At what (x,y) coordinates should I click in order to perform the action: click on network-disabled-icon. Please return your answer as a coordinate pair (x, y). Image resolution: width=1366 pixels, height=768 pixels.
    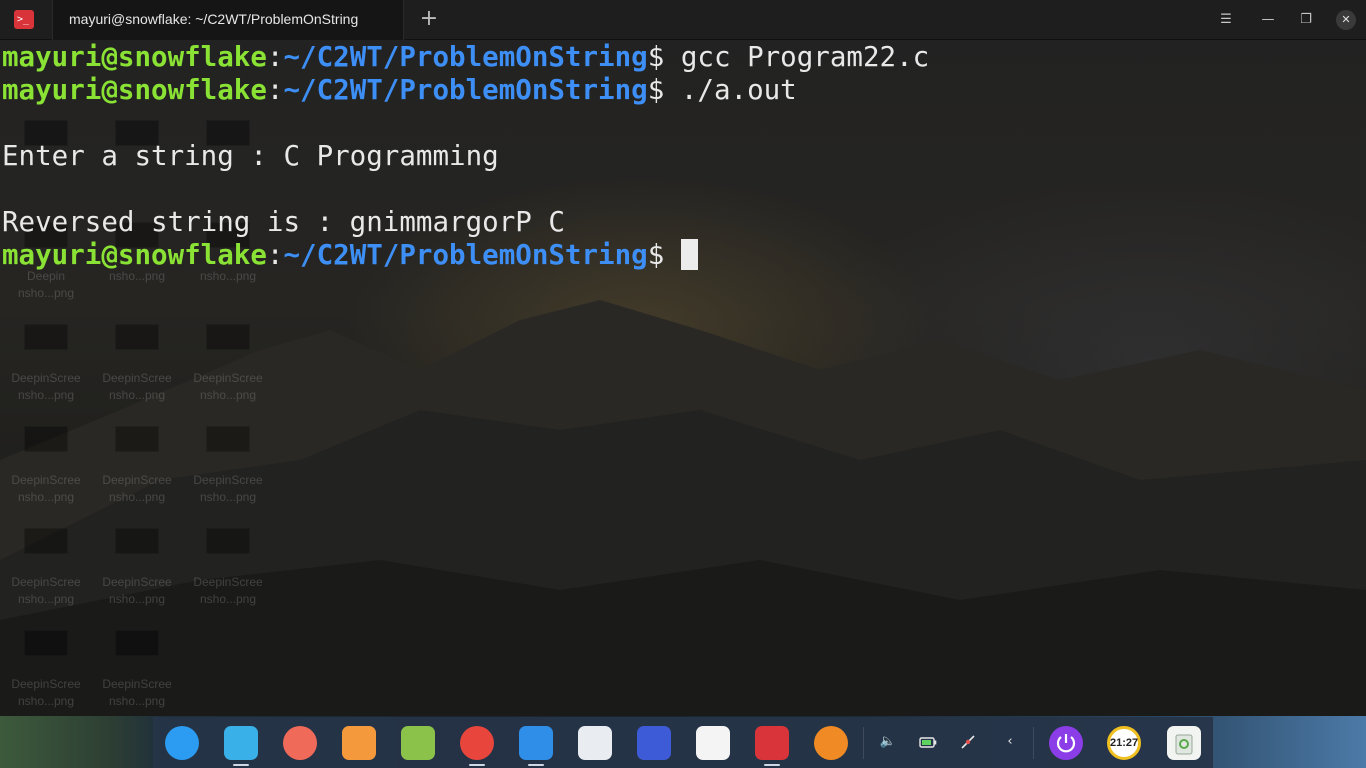
    Looking at the image, I should click on (968, 742).